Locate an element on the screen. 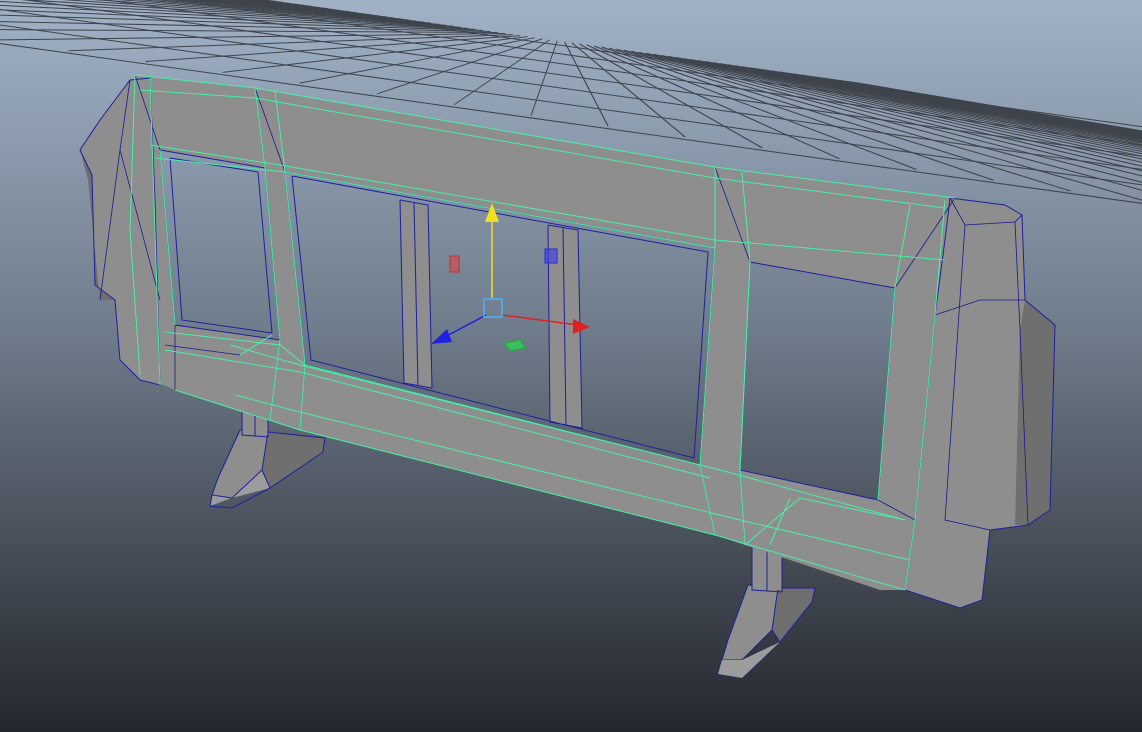 Image resolution: width=1142 pixels, height=732 pixels. xy-plane-handle is located at coordinates (551, 256).